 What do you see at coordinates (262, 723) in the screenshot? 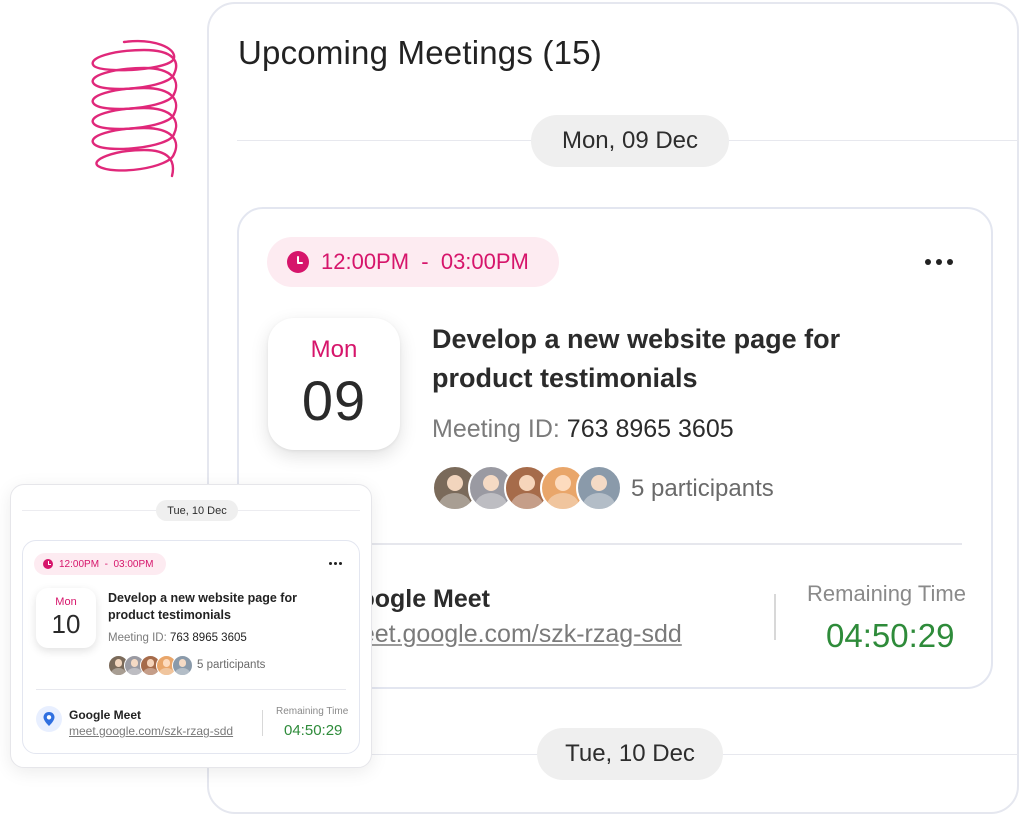
I see `mini-vertical-separator` at bounding box center [262, 723].